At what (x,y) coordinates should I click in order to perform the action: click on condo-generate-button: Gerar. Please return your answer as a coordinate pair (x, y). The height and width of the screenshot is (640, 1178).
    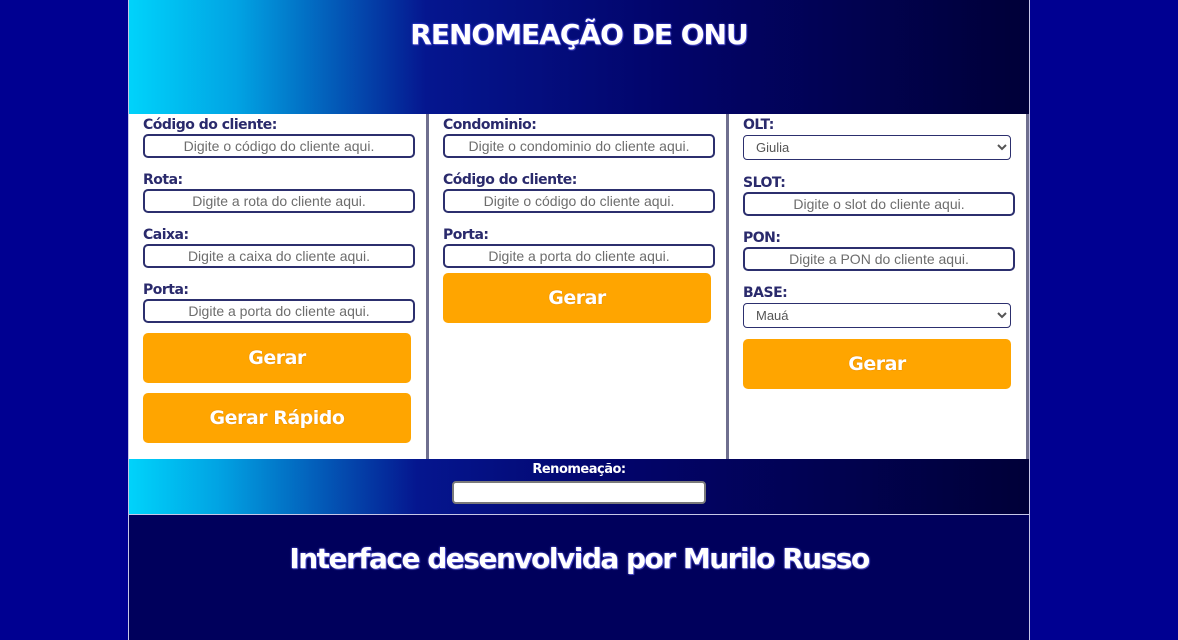
    Looking at the image, I should click on (577, 298).